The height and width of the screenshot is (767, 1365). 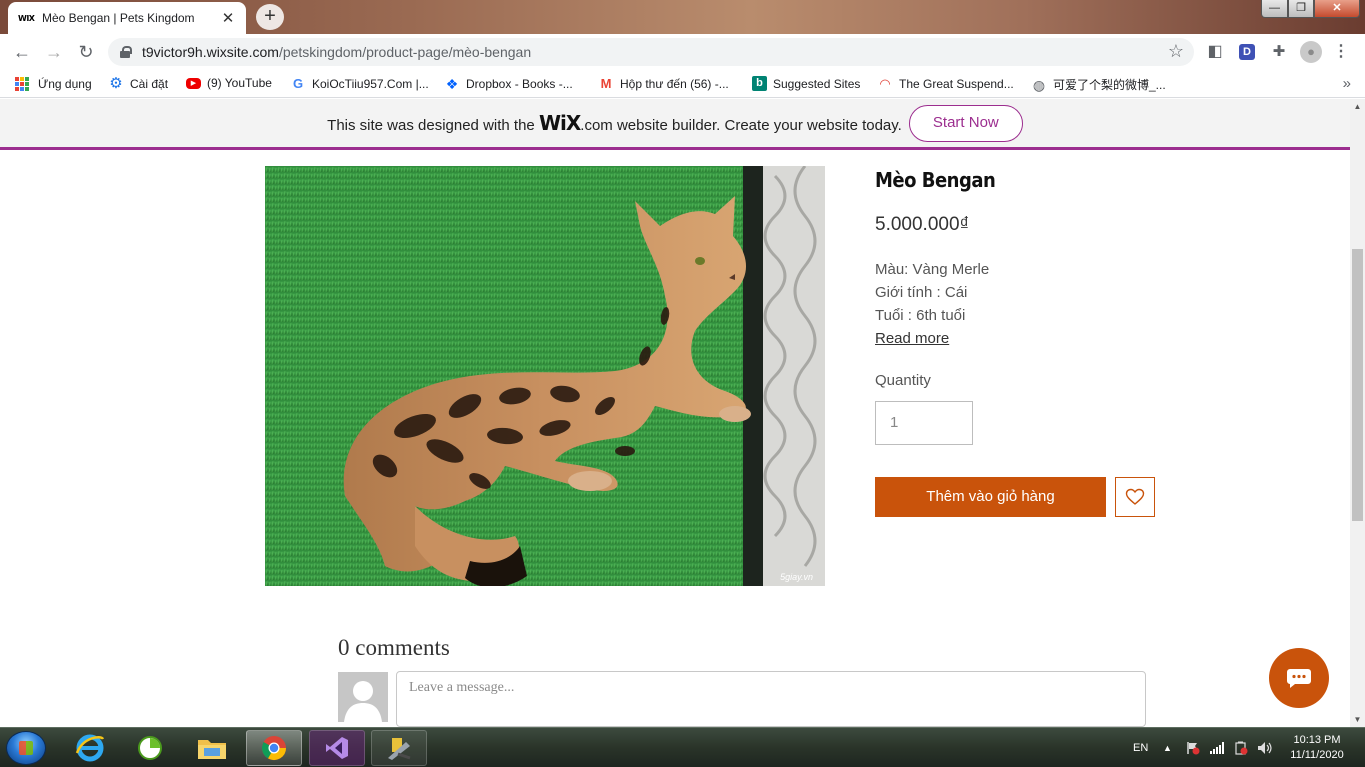 I want to click on forward-arrow-icon: →, so click(x=54, y=52).